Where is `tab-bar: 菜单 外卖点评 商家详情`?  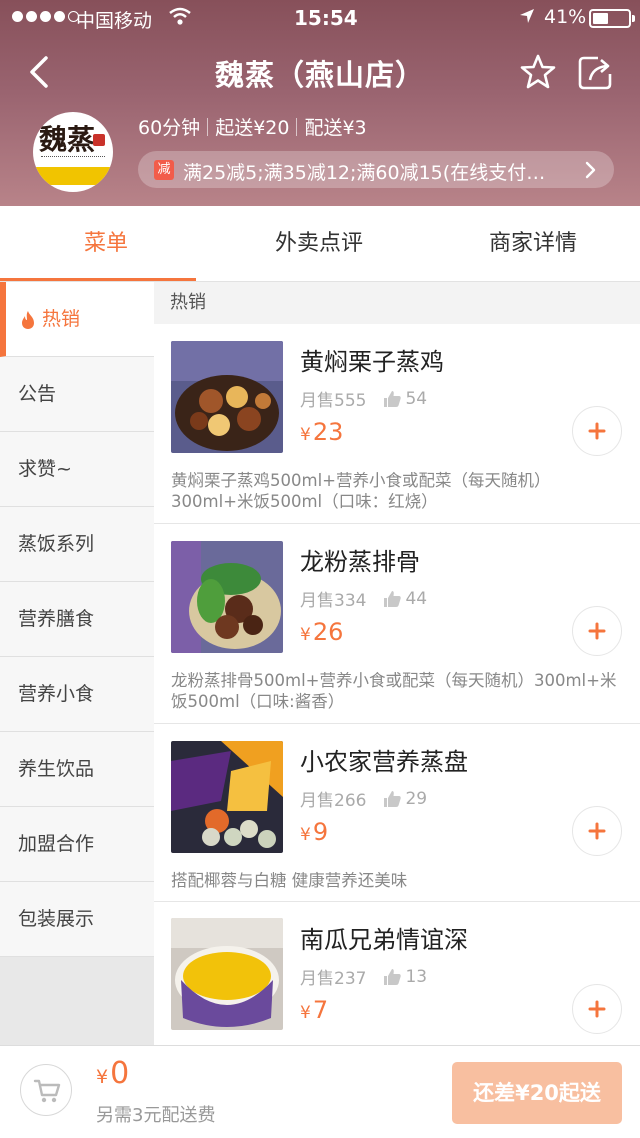 tab-bar: 菜单 外卖点评 商家详情 is located at coordinates (320, 244).